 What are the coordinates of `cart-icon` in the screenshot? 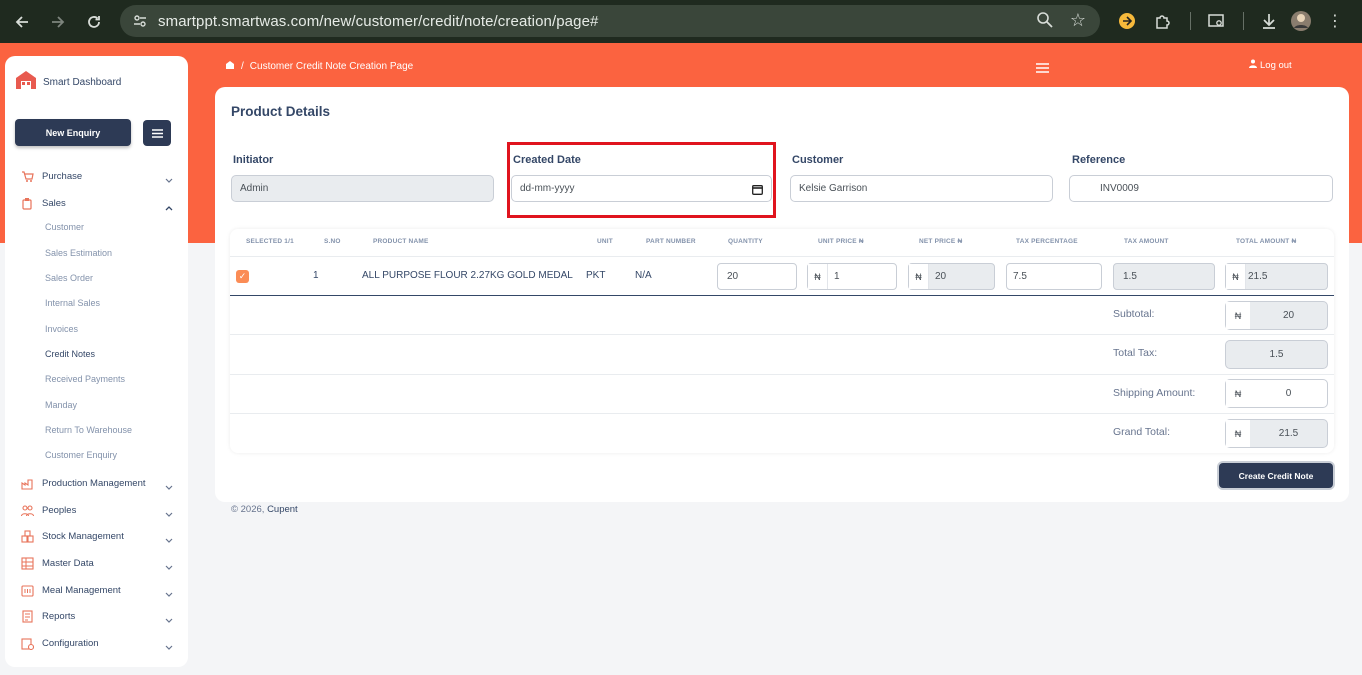 It's located at (27, 176).